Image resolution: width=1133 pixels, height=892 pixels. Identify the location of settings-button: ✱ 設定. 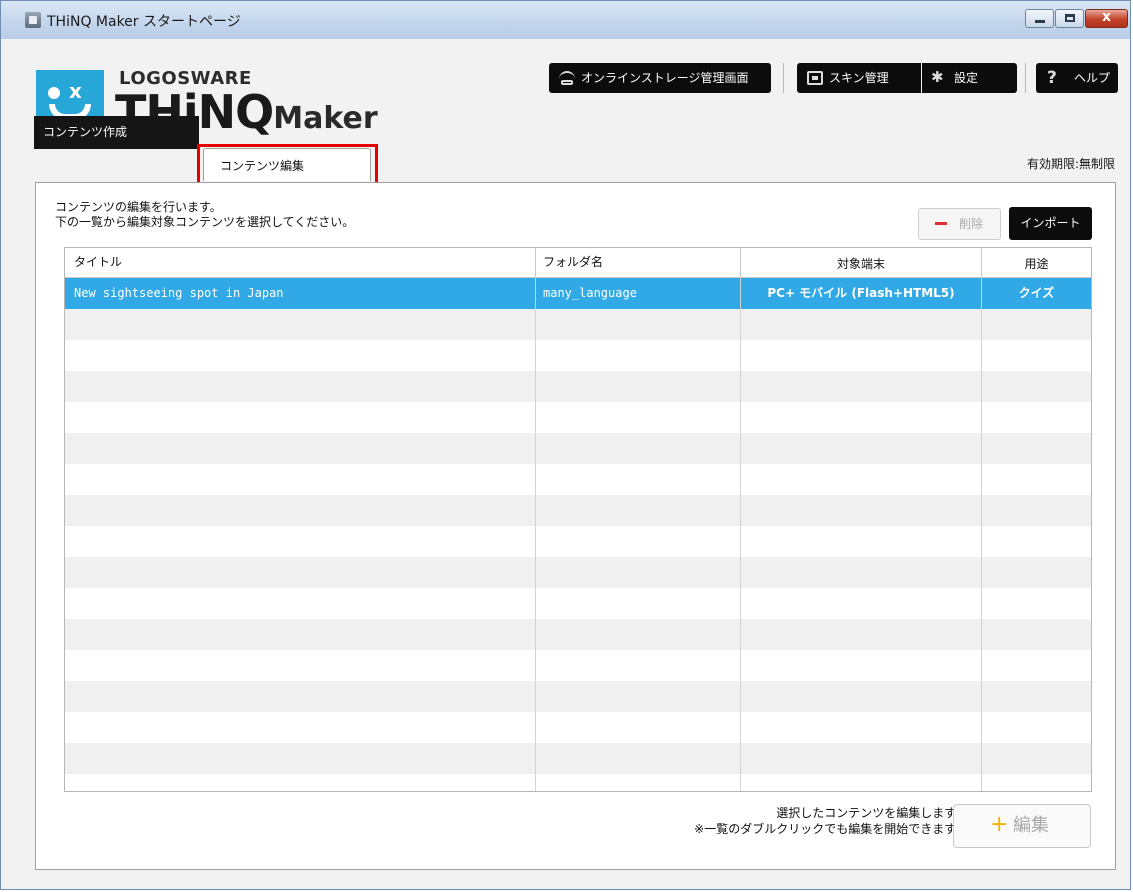
(969, 78).